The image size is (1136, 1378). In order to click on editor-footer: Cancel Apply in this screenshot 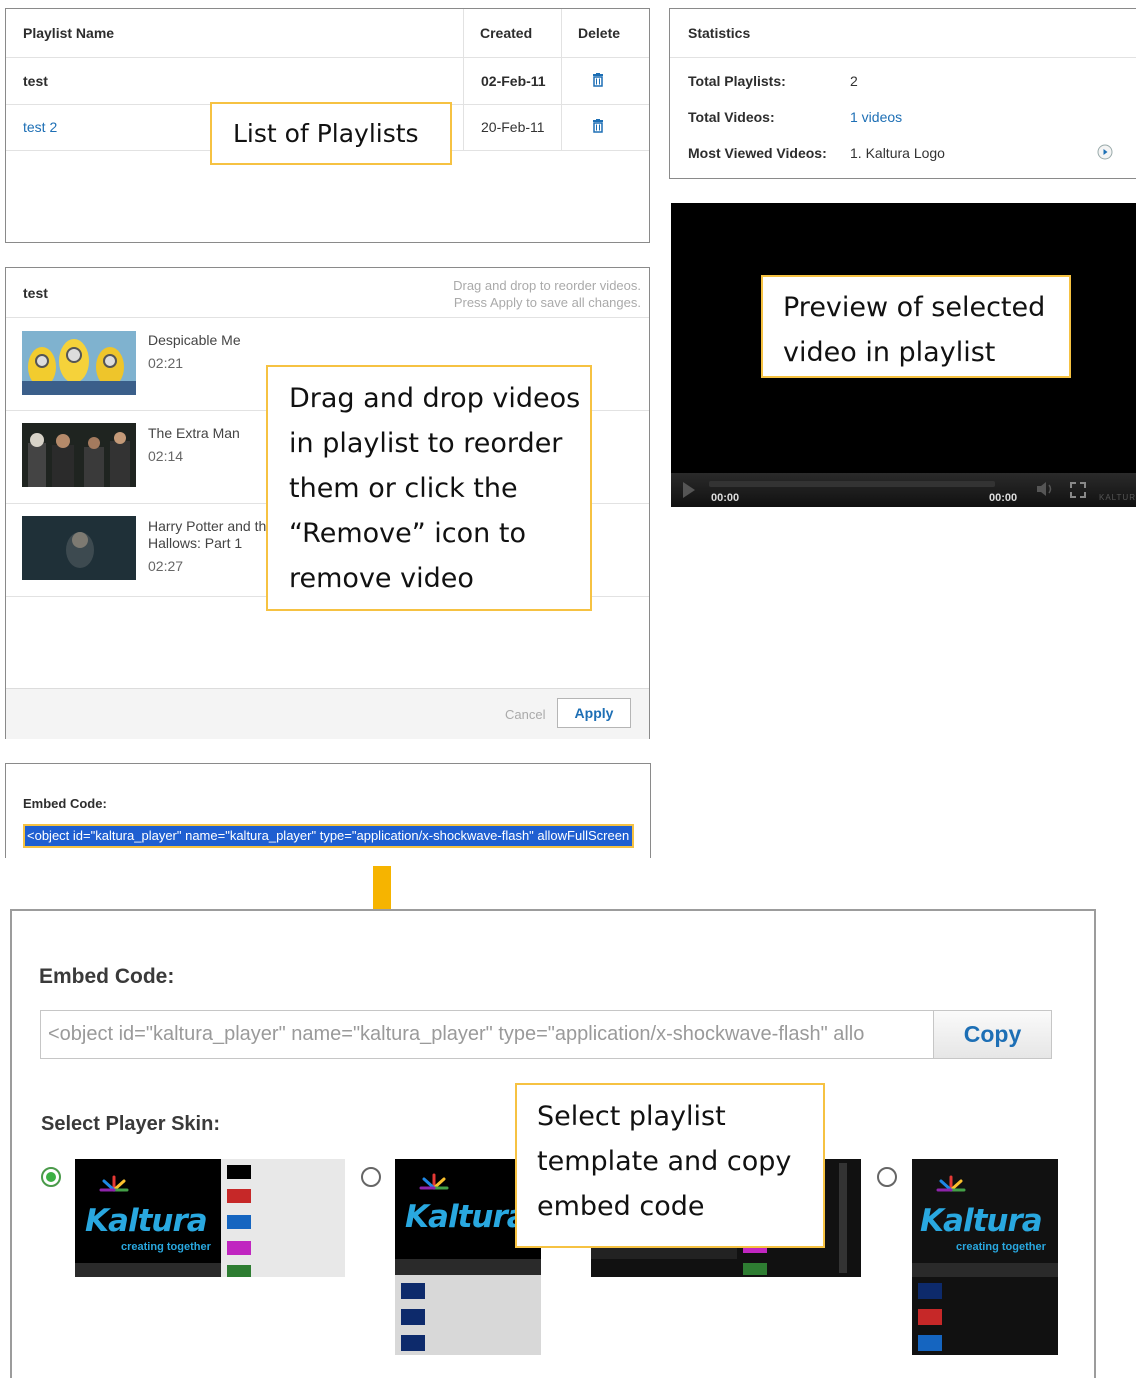, I will do `click(327, 713)`.